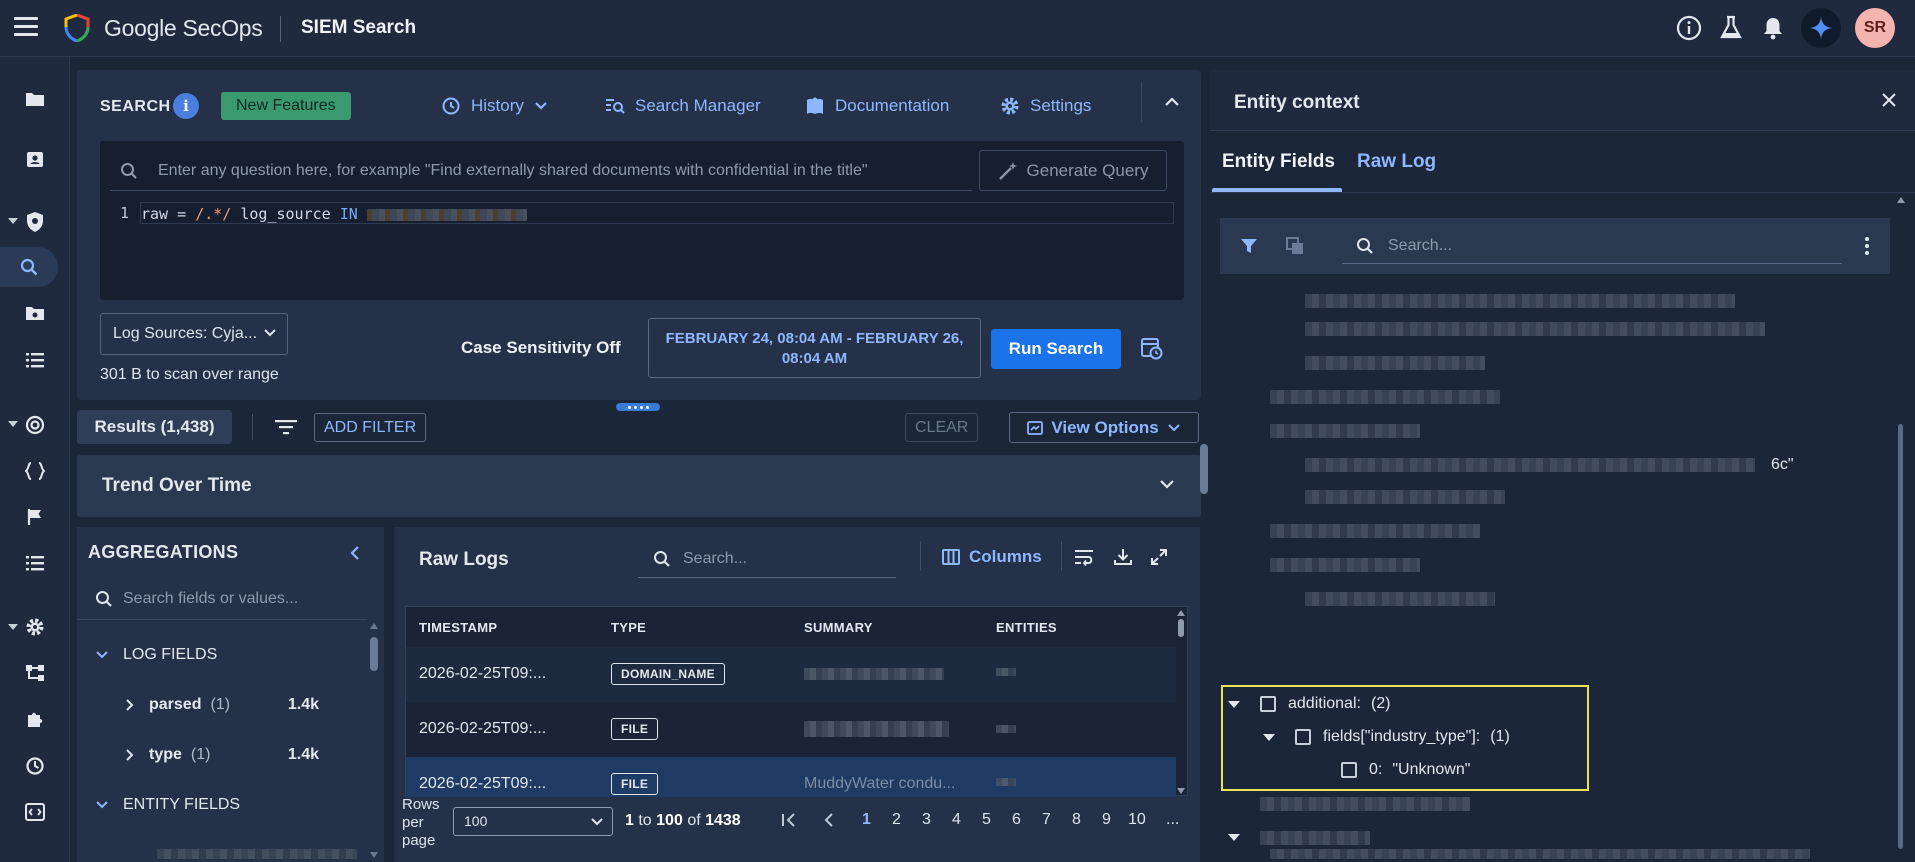  I want to click on nav-flag-icon, so click(35, 517).